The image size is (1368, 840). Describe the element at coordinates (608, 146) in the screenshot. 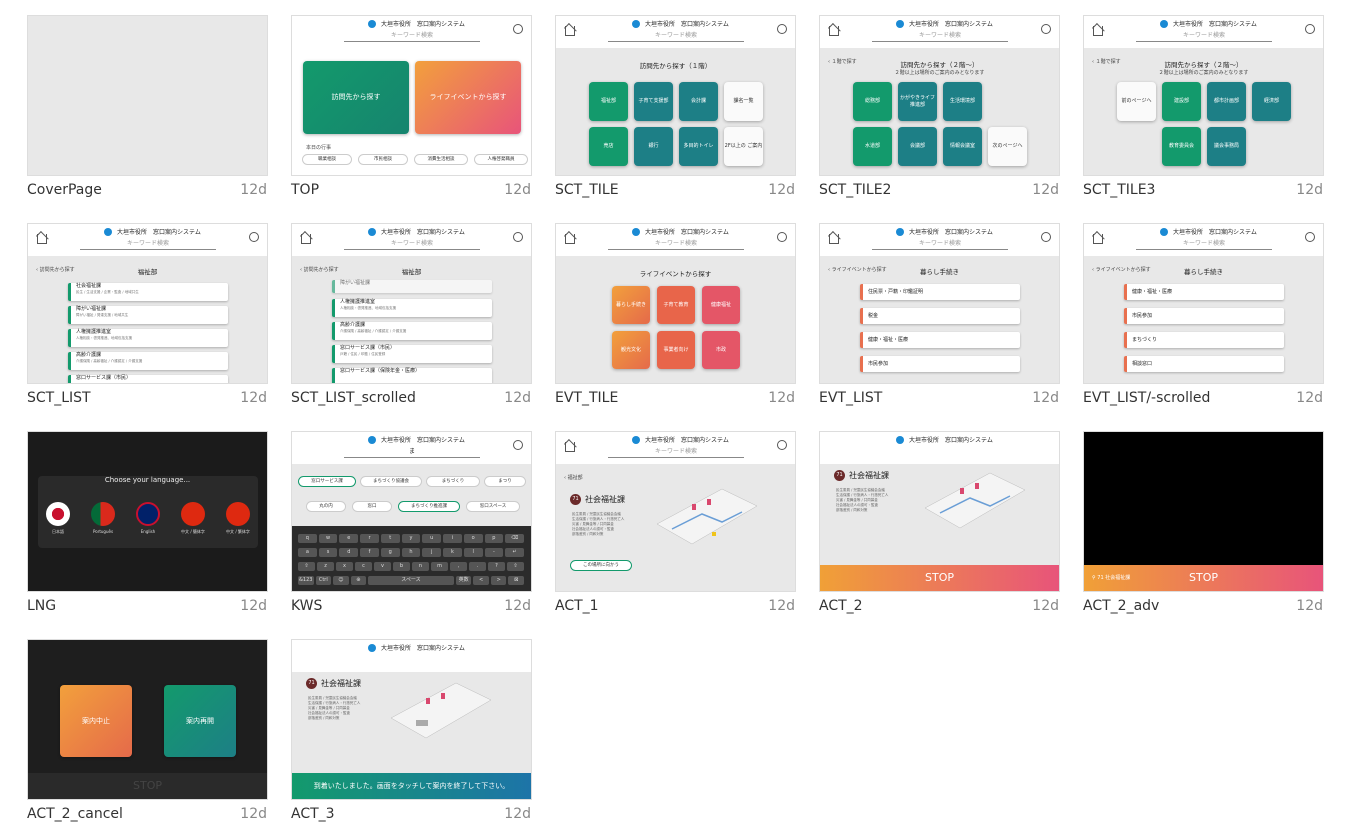

I see `tile: 売店` at that location.